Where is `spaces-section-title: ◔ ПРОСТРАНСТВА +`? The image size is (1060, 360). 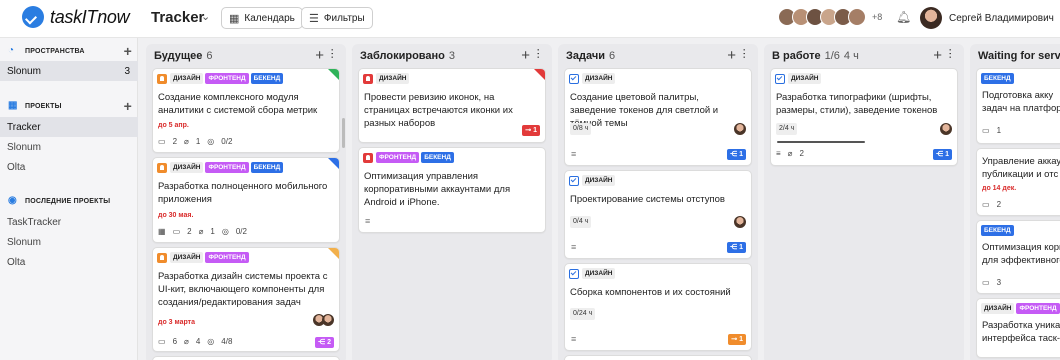 spaces-section-title: ◔ ПРОСТРАНСТВА + is located at coordinates (73, 51).